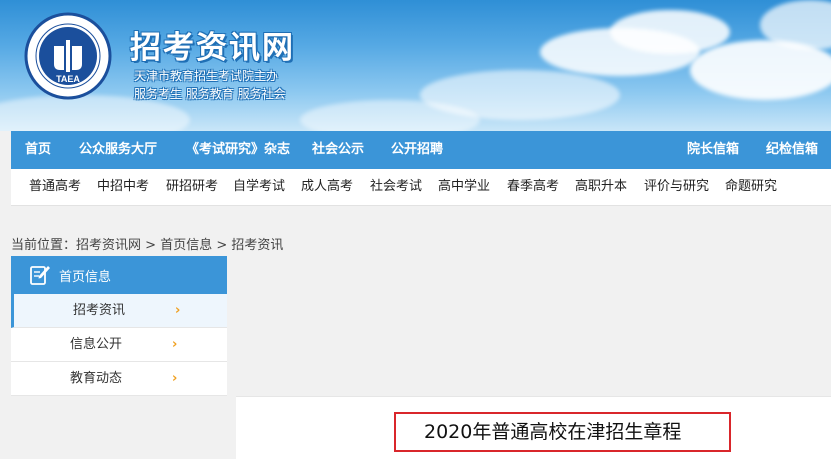 This screenshot has width=831, height=459. I want to click on subnav-item: 高职升本, so click(601, 187).